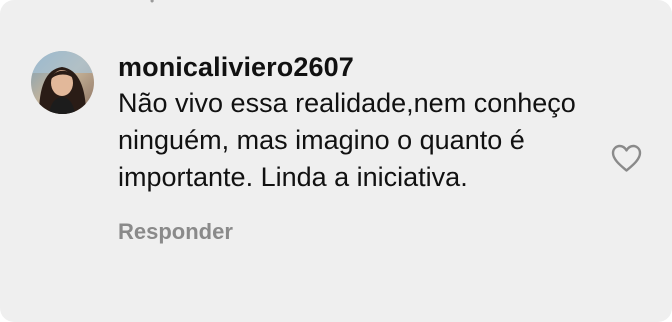  Describe the element at coordinates (175, 232) in the screenshot. I see `reply-button: Responder` at that location.